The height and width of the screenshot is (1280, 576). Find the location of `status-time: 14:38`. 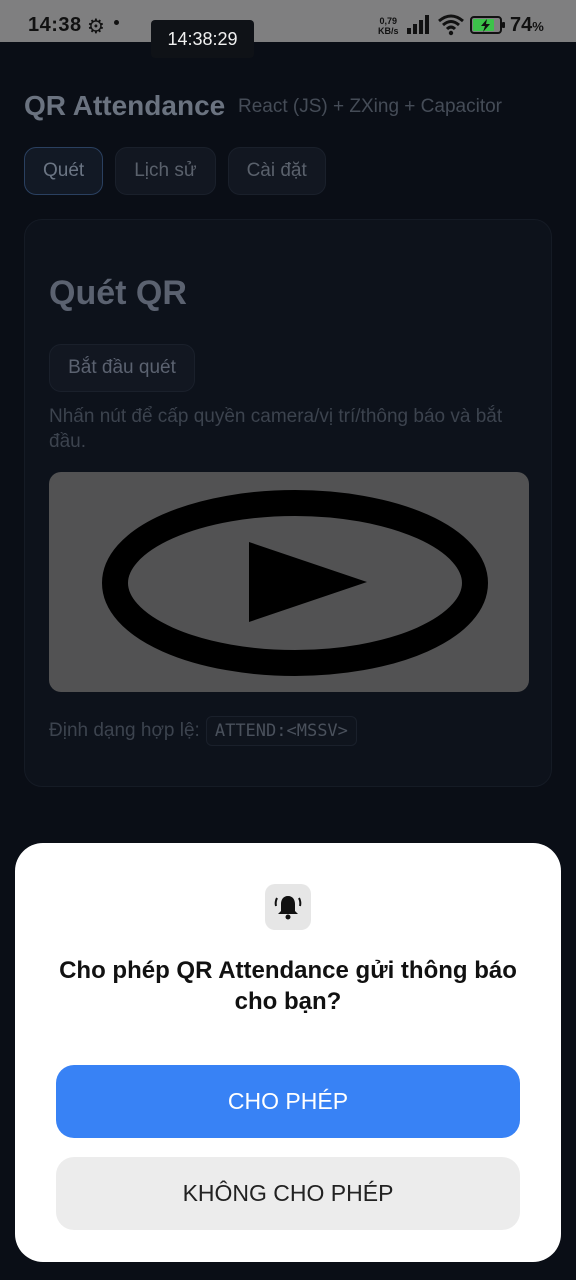

status-time: 14:38 is located at coordinates (55, 25).